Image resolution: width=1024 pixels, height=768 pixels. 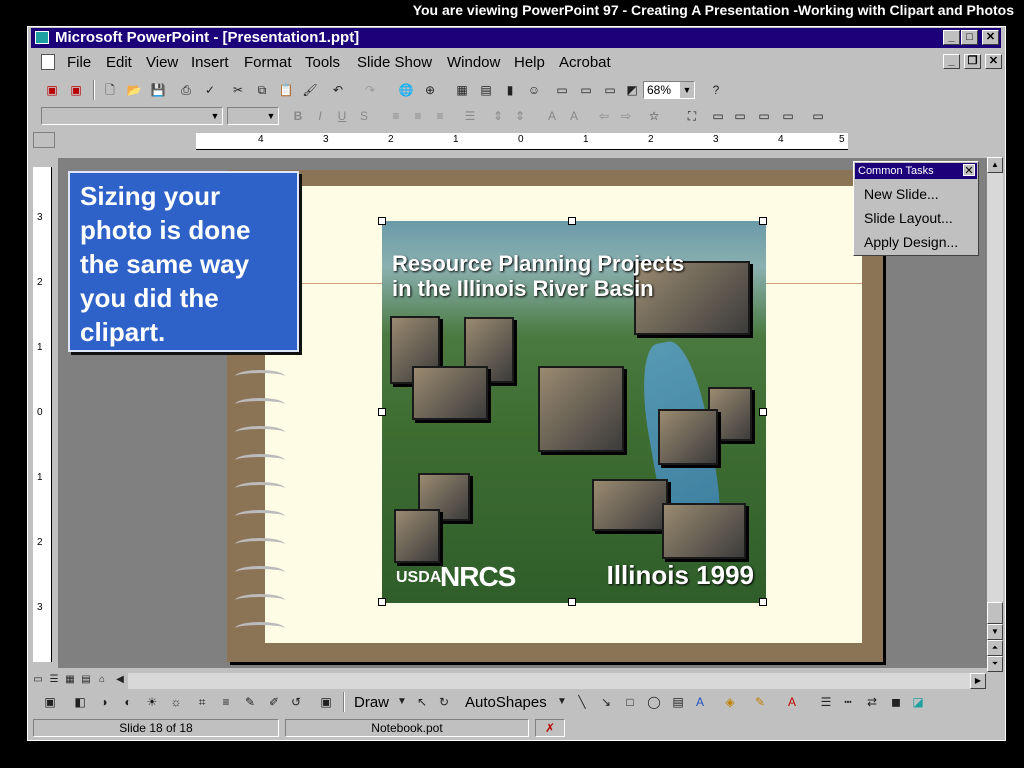 I want to click on resize-handle-top-left, so click(x=382, y=221).